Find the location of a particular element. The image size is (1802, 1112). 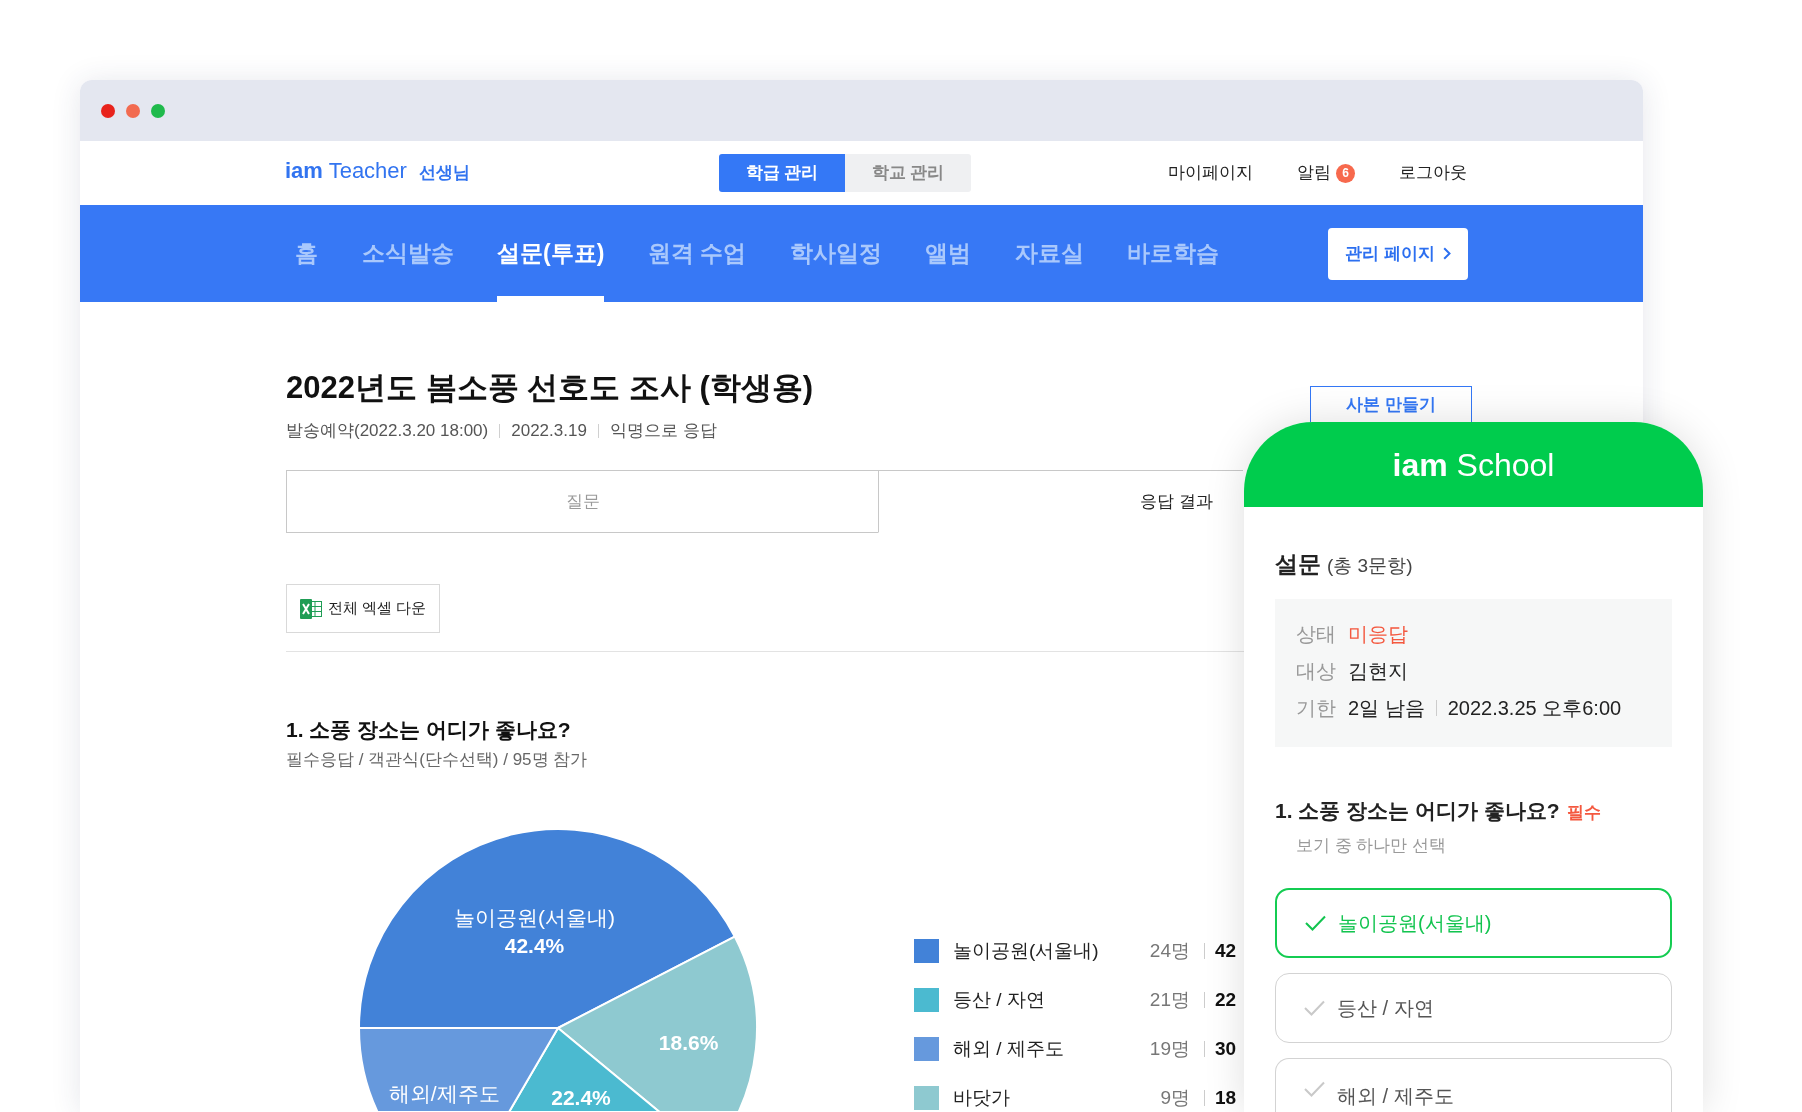

slice-percent-label: 18.6% is located at coordinates (688, 1042).